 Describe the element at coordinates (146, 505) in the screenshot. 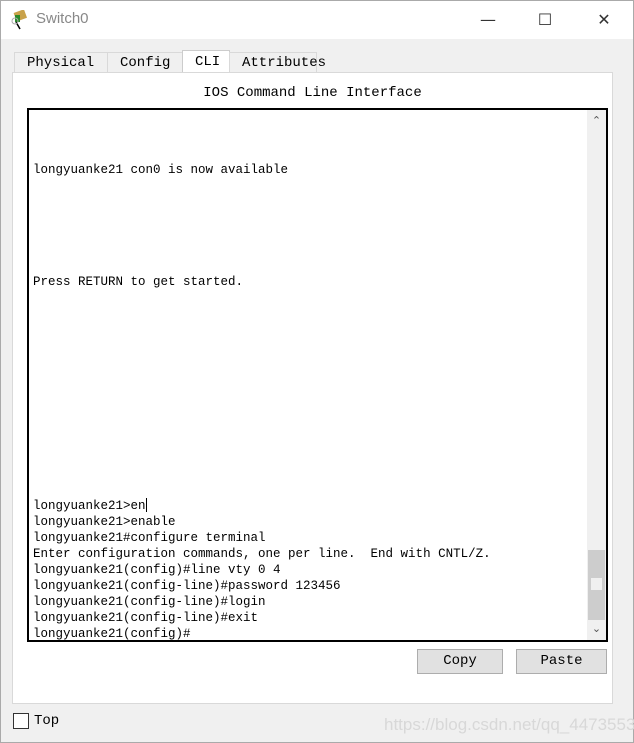

I see `text-cursor` at that location.